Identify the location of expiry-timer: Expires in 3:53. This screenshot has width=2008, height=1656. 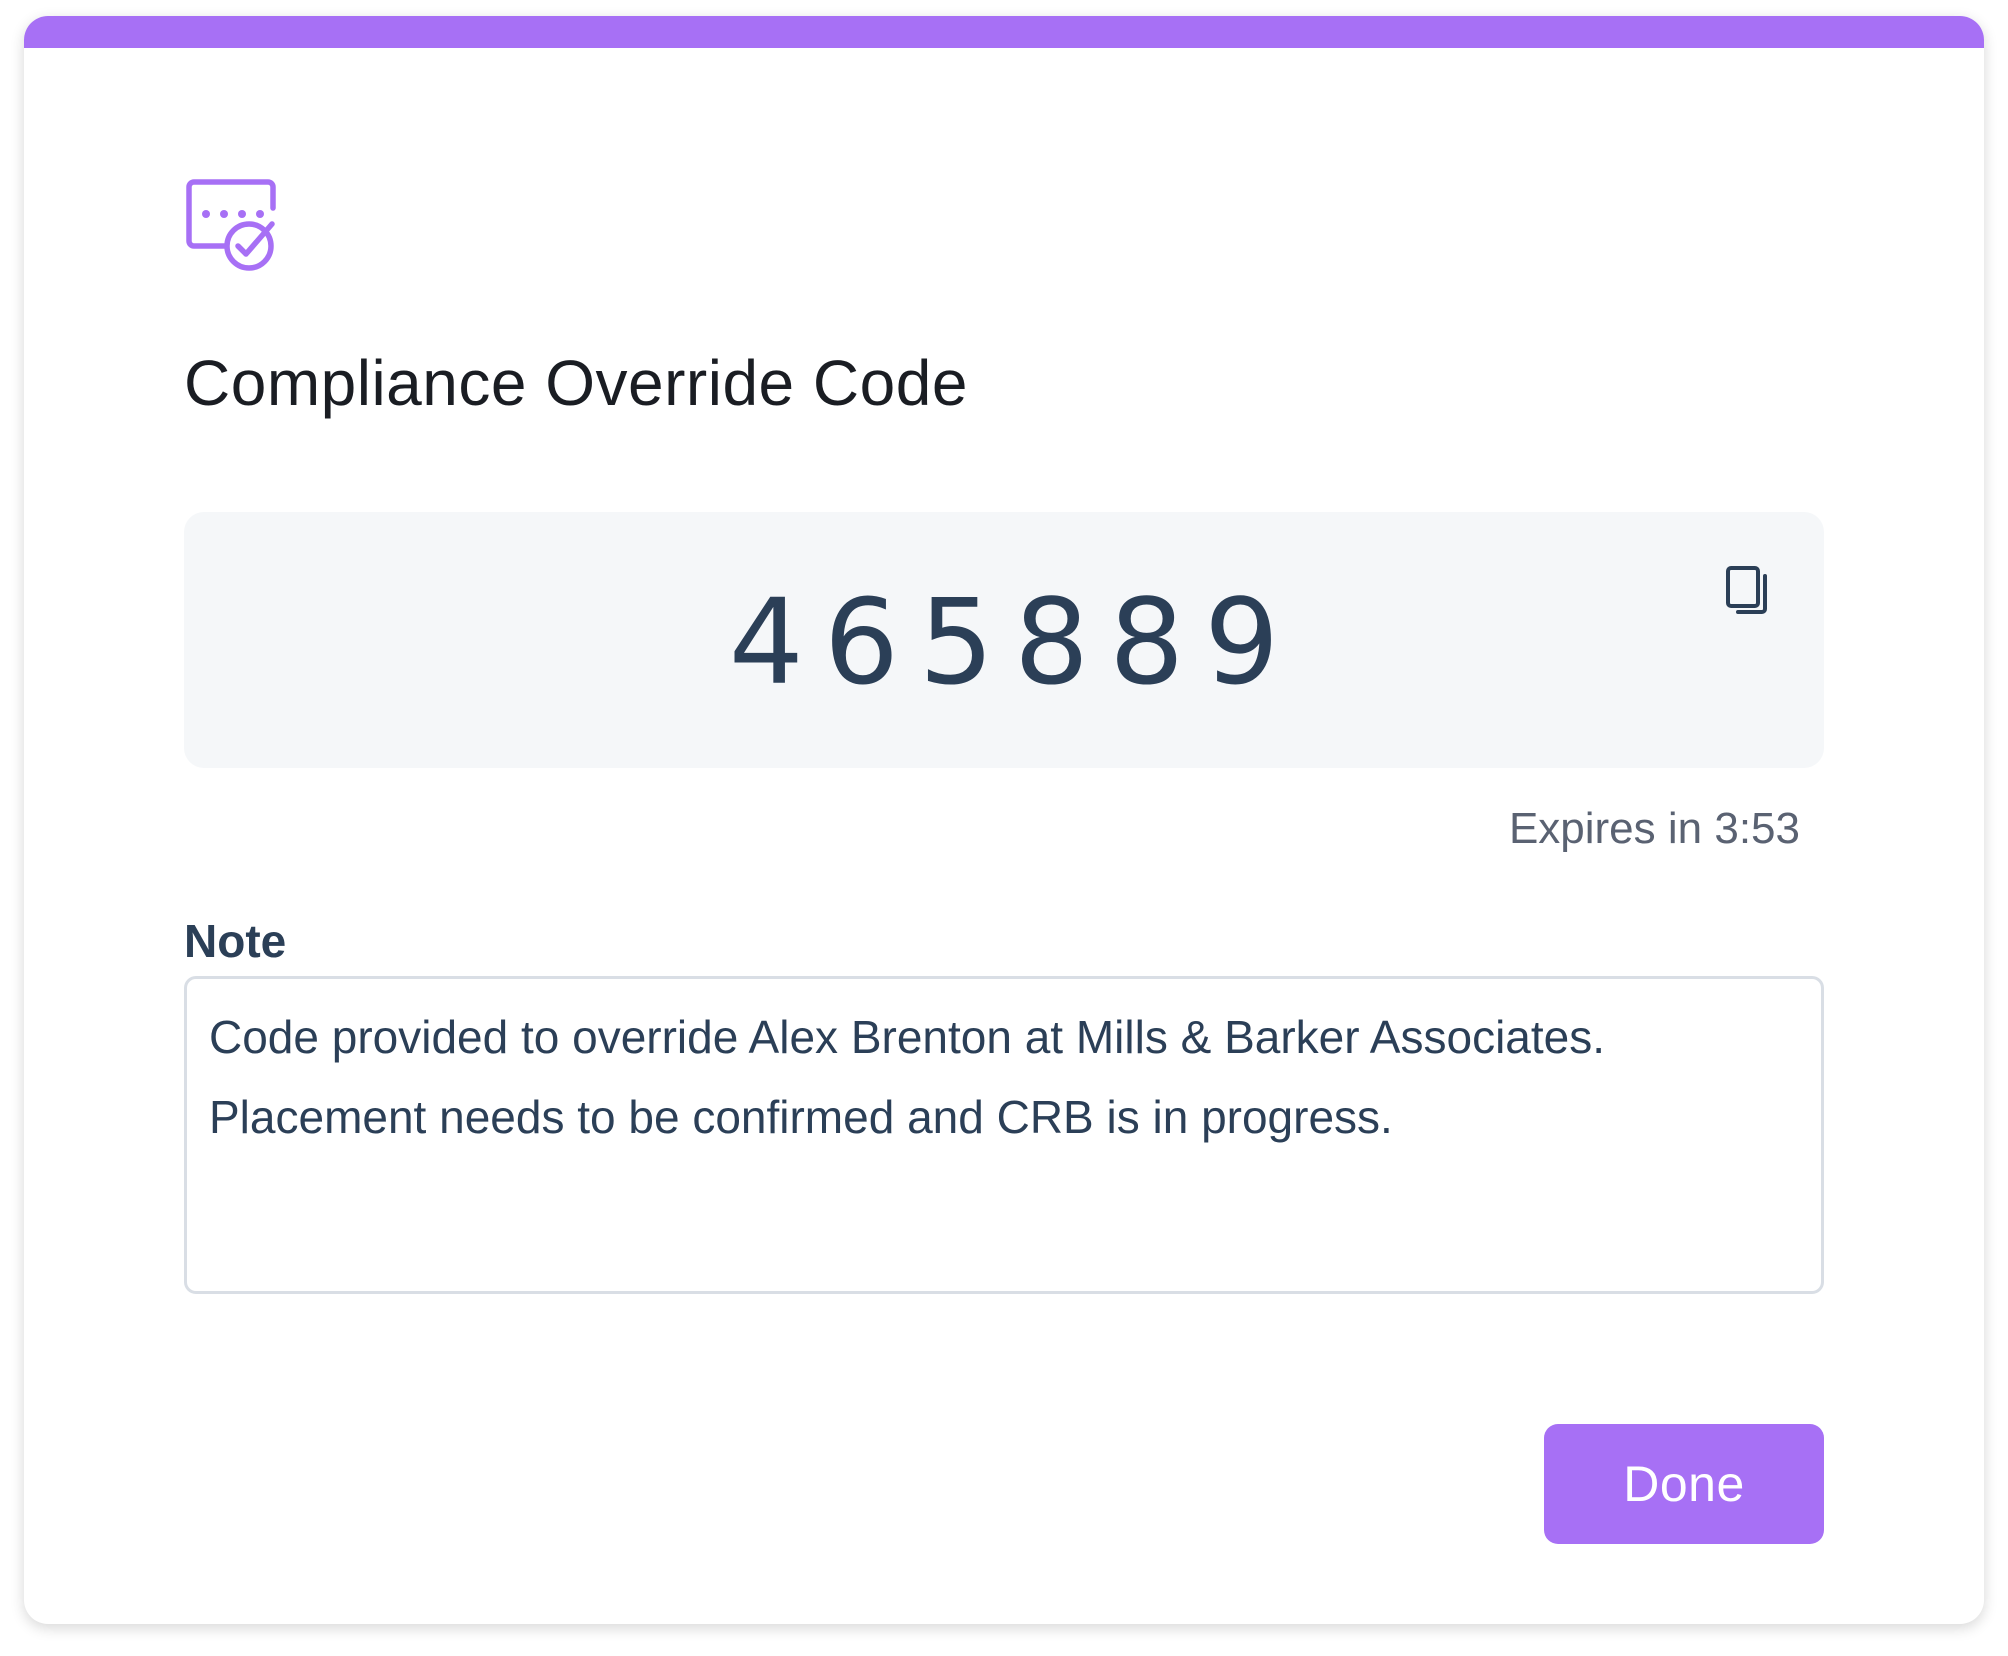
(1654, 828).